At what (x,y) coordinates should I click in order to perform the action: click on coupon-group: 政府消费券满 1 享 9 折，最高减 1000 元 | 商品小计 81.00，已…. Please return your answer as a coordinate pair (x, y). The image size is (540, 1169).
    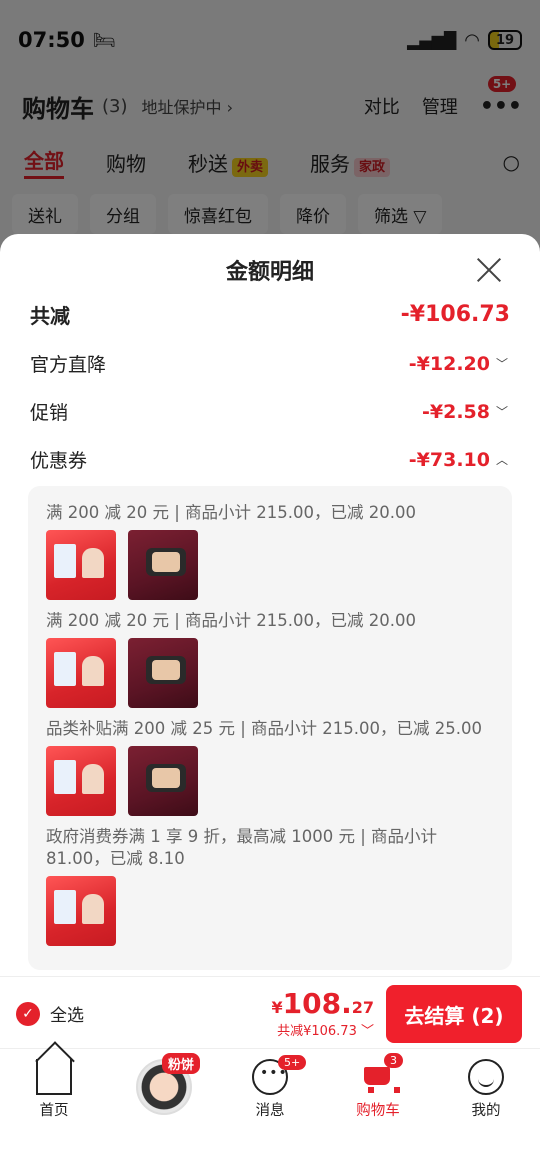
    Looking at the image, I should click on (270, 886).